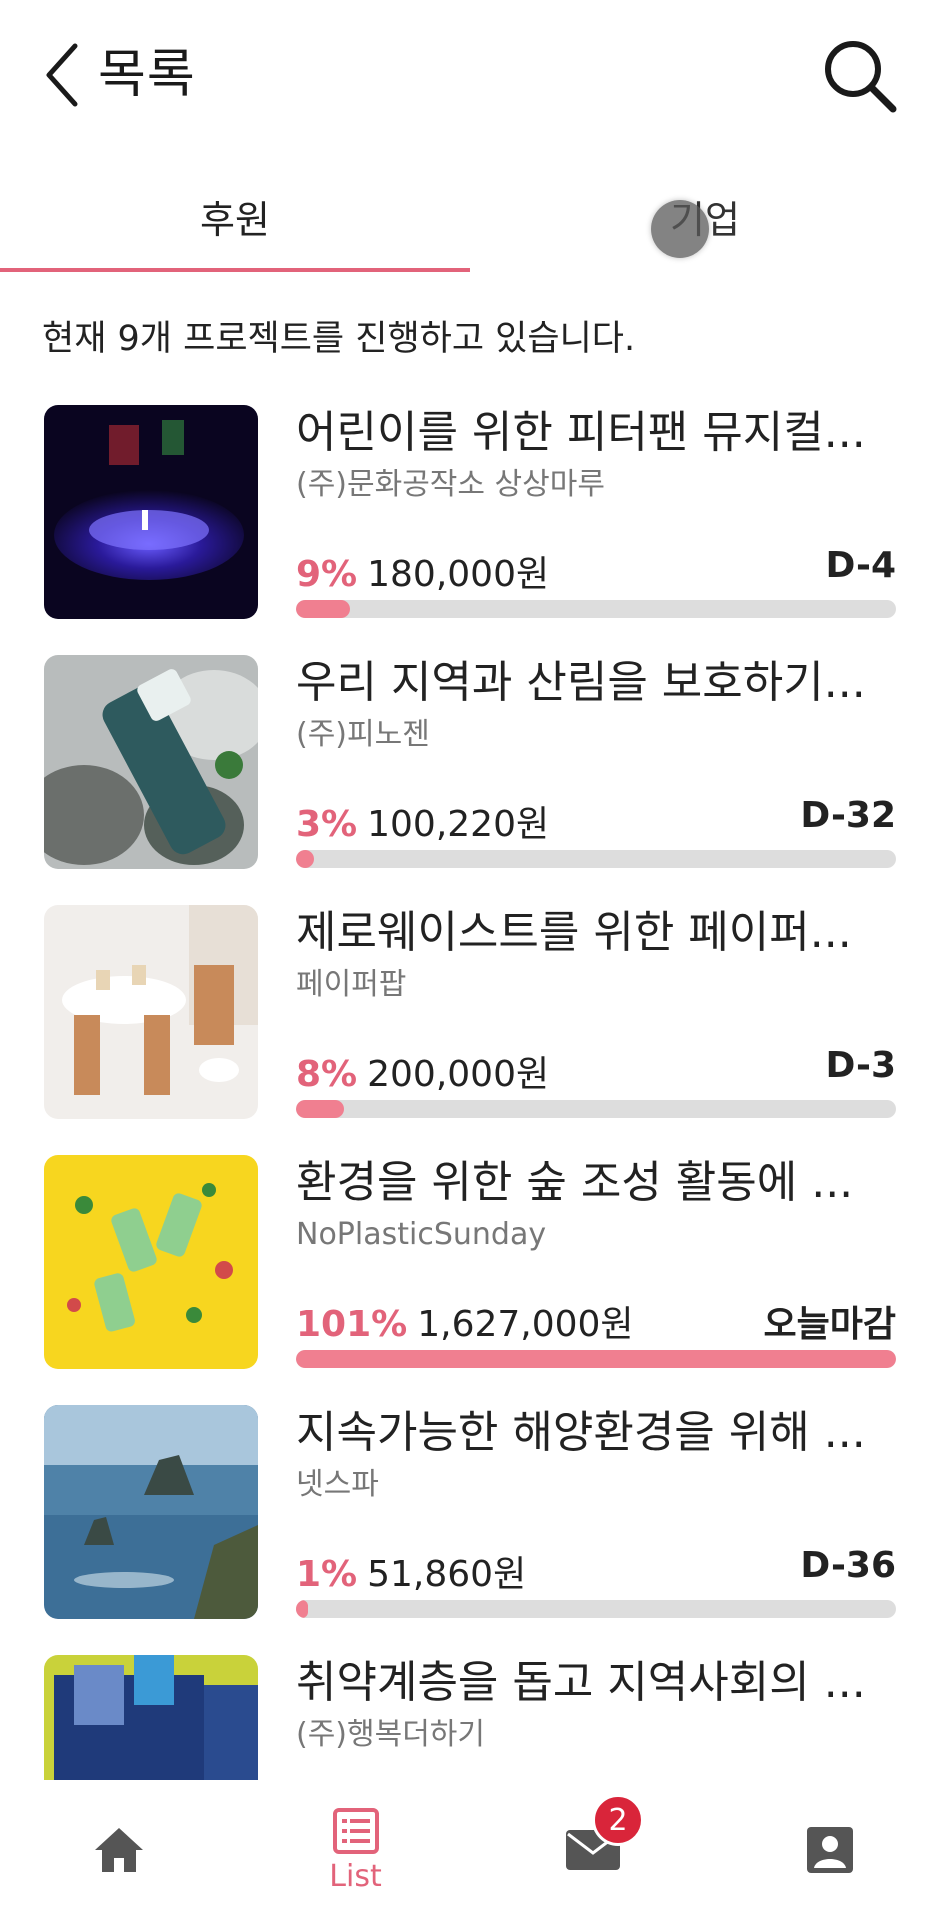 This screenshot has height=1920, width=950. I want to click on project-item: 제로웨이스트를 위한 페이퍼... 페이퍼팝 8% 200,000원 D-3, so click(475, 1015).